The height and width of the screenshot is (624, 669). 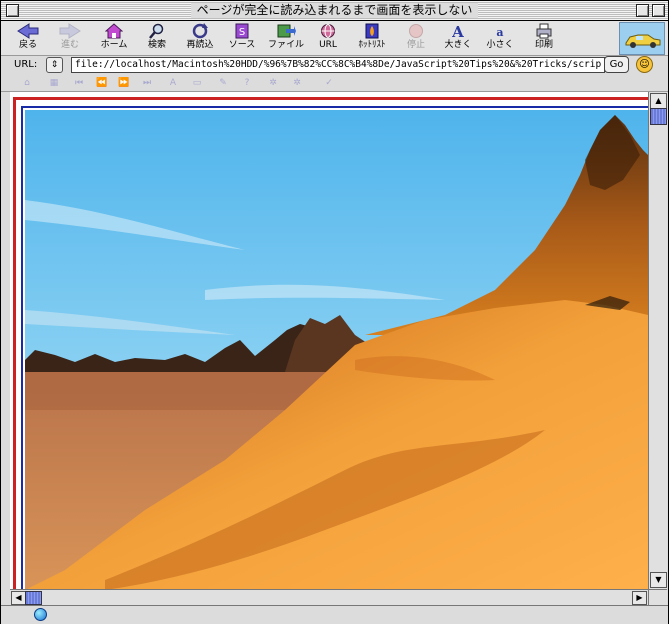 What do you see at coordinates (642, 10) in the screenshot?
I see `zoom-box` at bounding box center [642, 10].